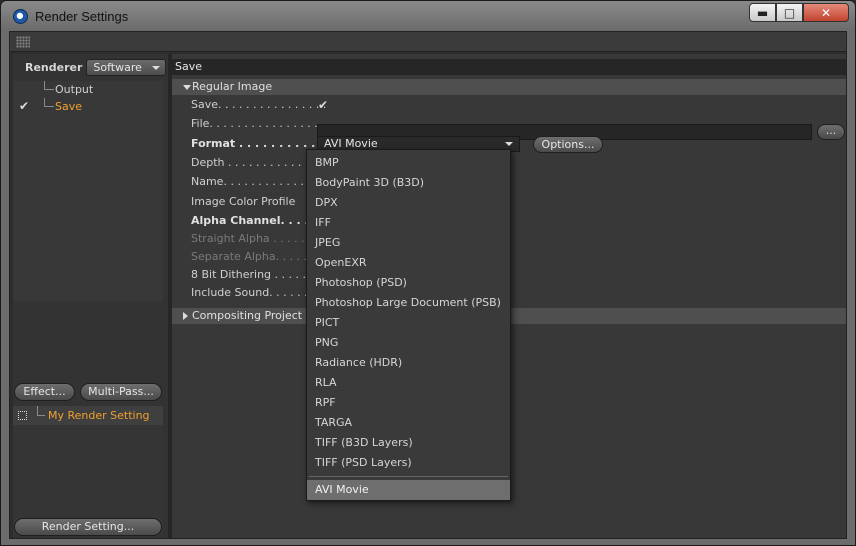 This screenshot has width=856, height=546. I want to click on renderer-label: Renderer, so click(54, 67).